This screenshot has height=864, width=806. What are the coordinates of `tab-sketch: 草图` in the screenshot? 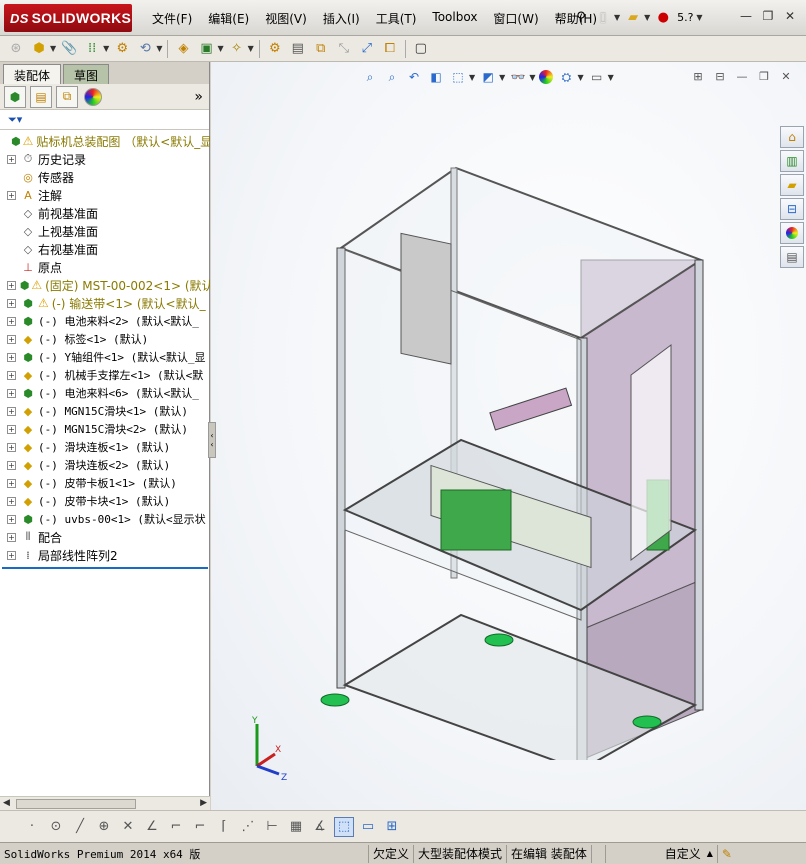 It's located at (86, 74).